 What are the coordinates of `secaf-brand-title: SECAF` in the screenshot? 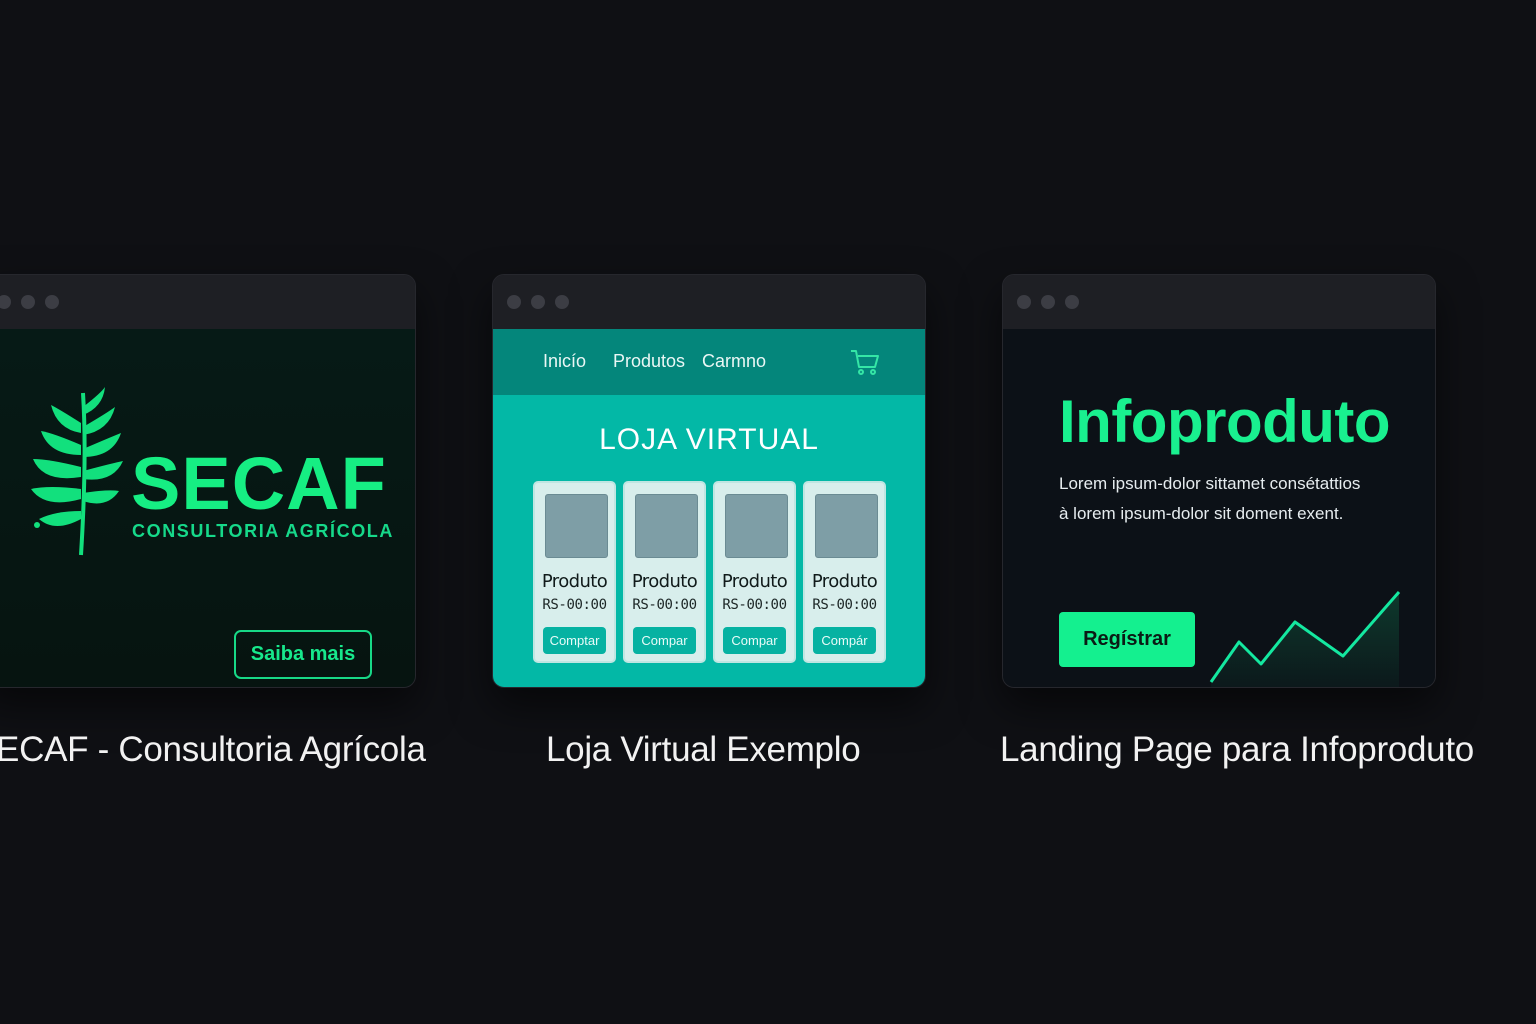 It's located at (259, 483).